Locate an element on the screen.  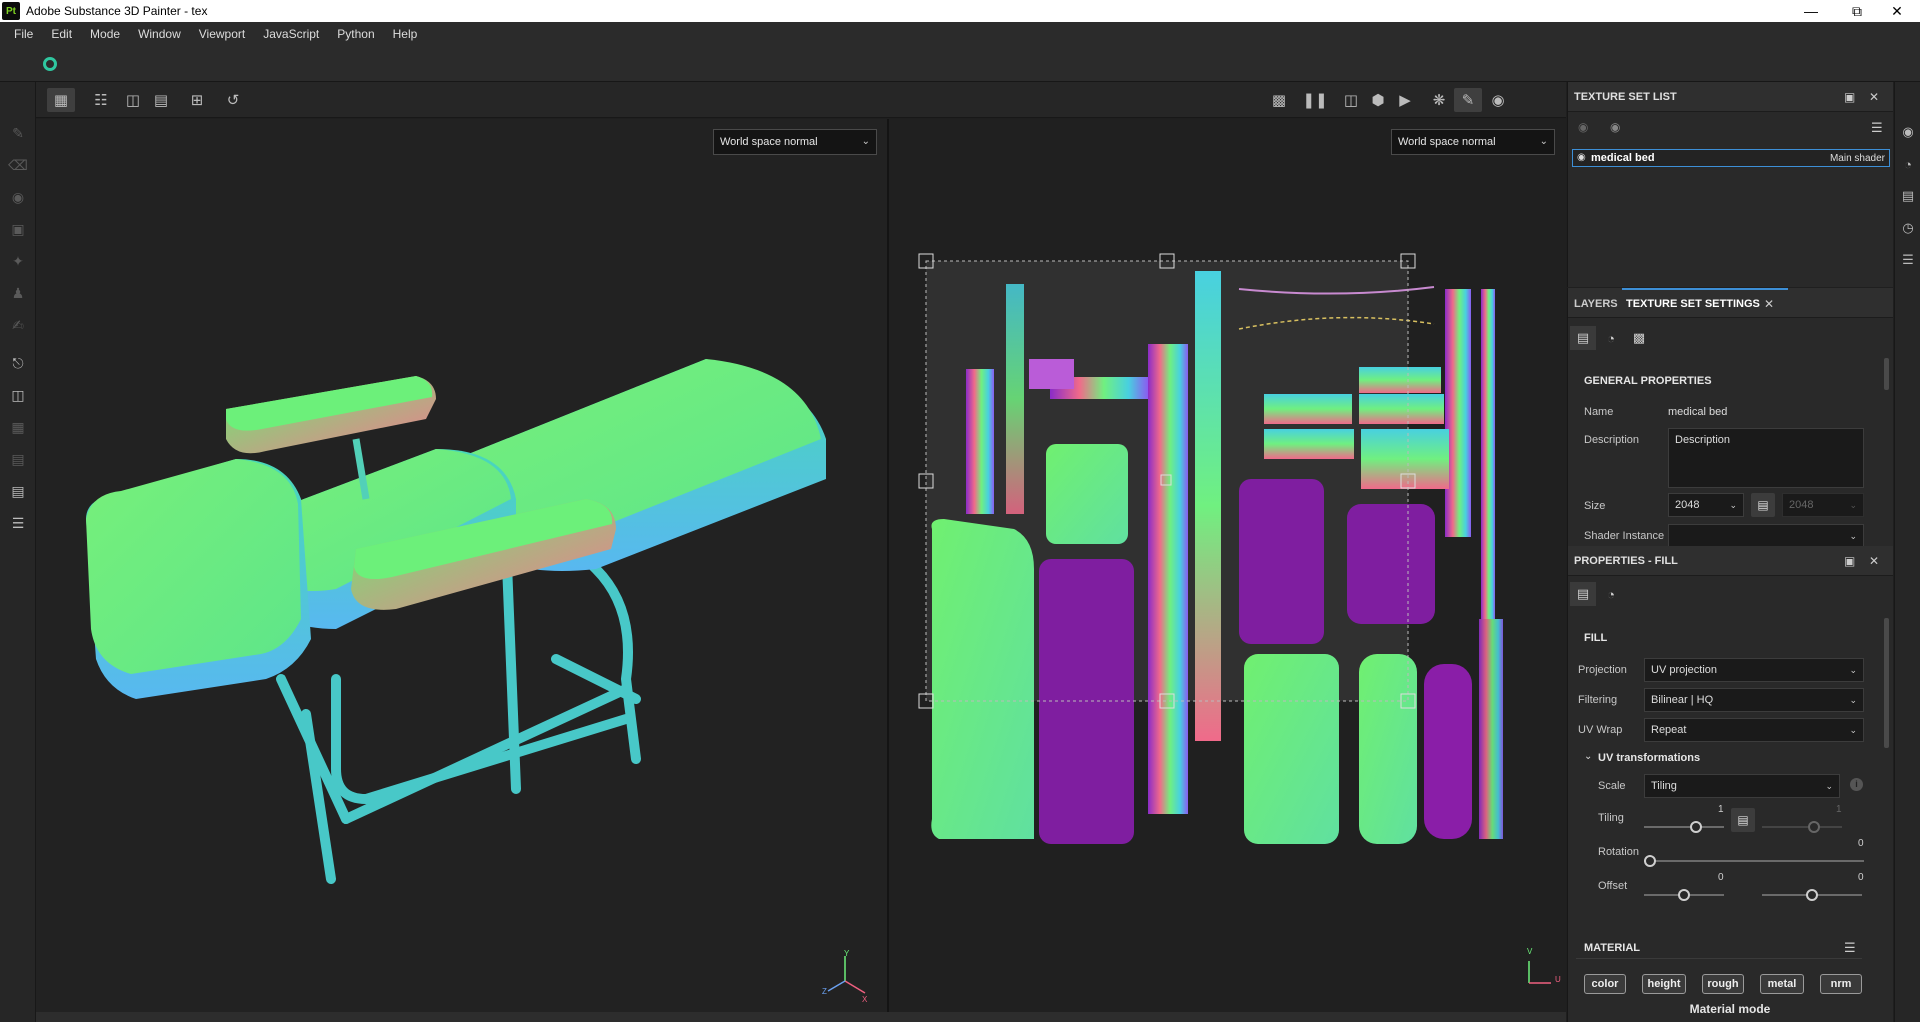
material-menu-icon: ☰ is located at coordinates (1850, 948).